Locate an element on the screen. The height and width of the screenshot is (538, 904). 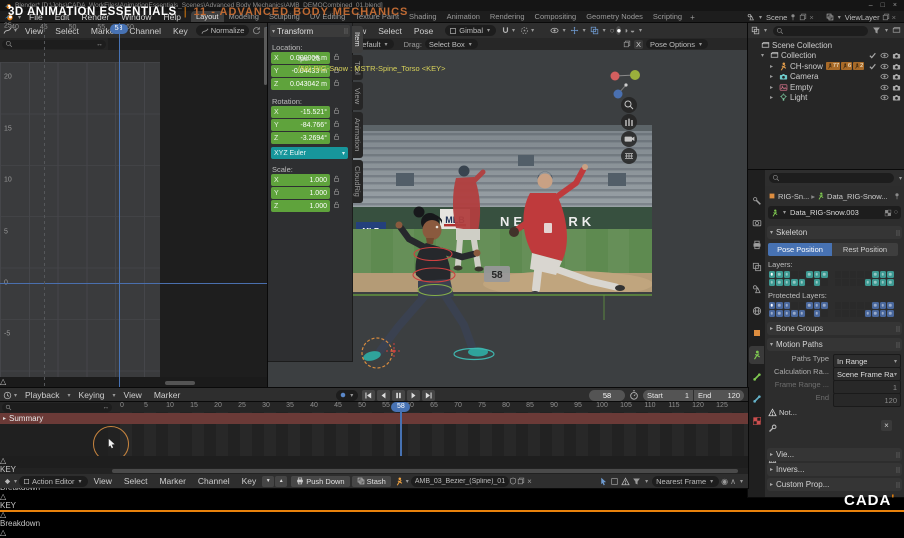
tab-compositing: Compositing is located at coordinates (556, 17).